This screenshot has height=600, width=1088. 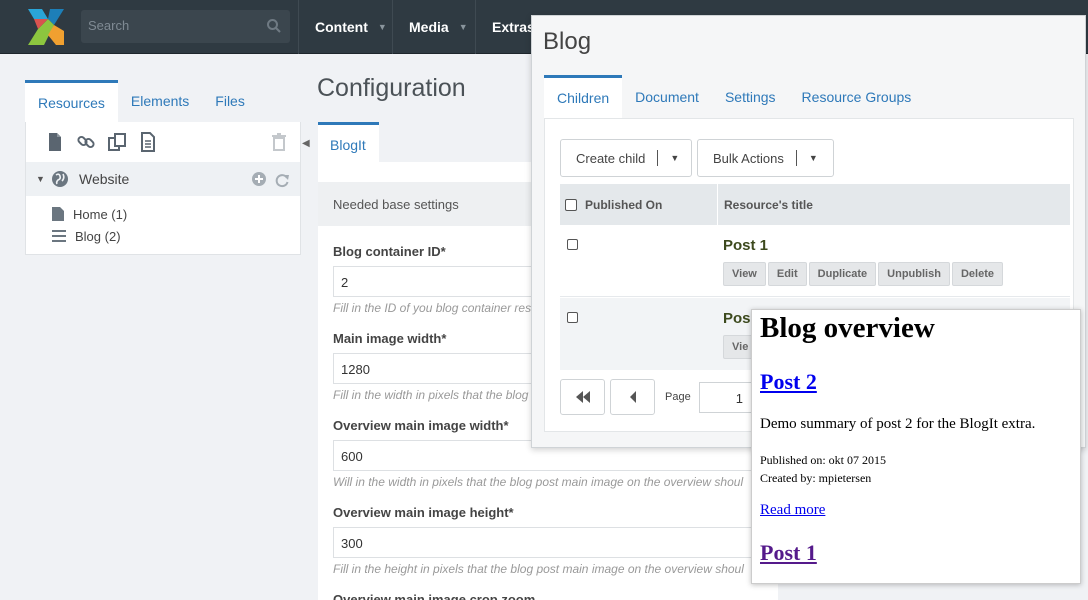 What do you see at coordinates (389, 251) in the screenshot?
I see `field-label-container-id: Blog container ID*` at bounding box center [389, 251].